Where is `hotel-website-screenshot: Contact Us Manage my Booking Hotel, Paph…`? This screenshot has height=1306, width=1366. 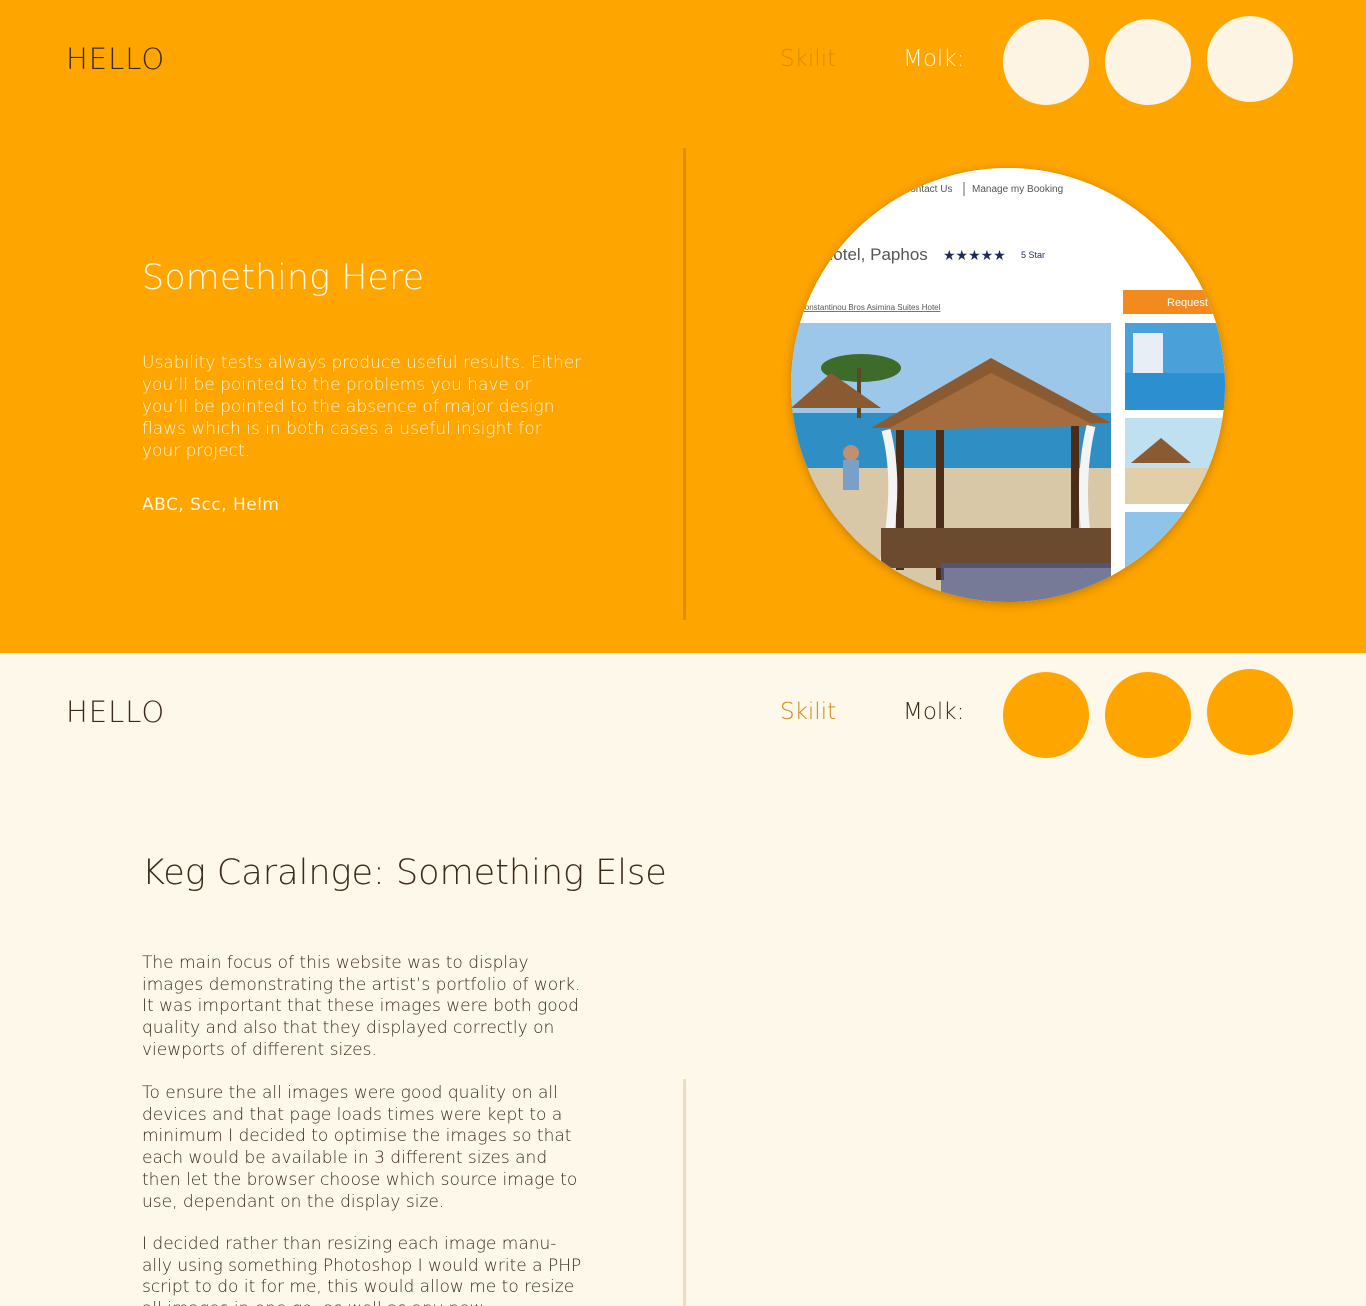
hotel-website-screenshot: Contact Us Manage my Booking Hotel, Paph… is located at coordinates (1008, 385).